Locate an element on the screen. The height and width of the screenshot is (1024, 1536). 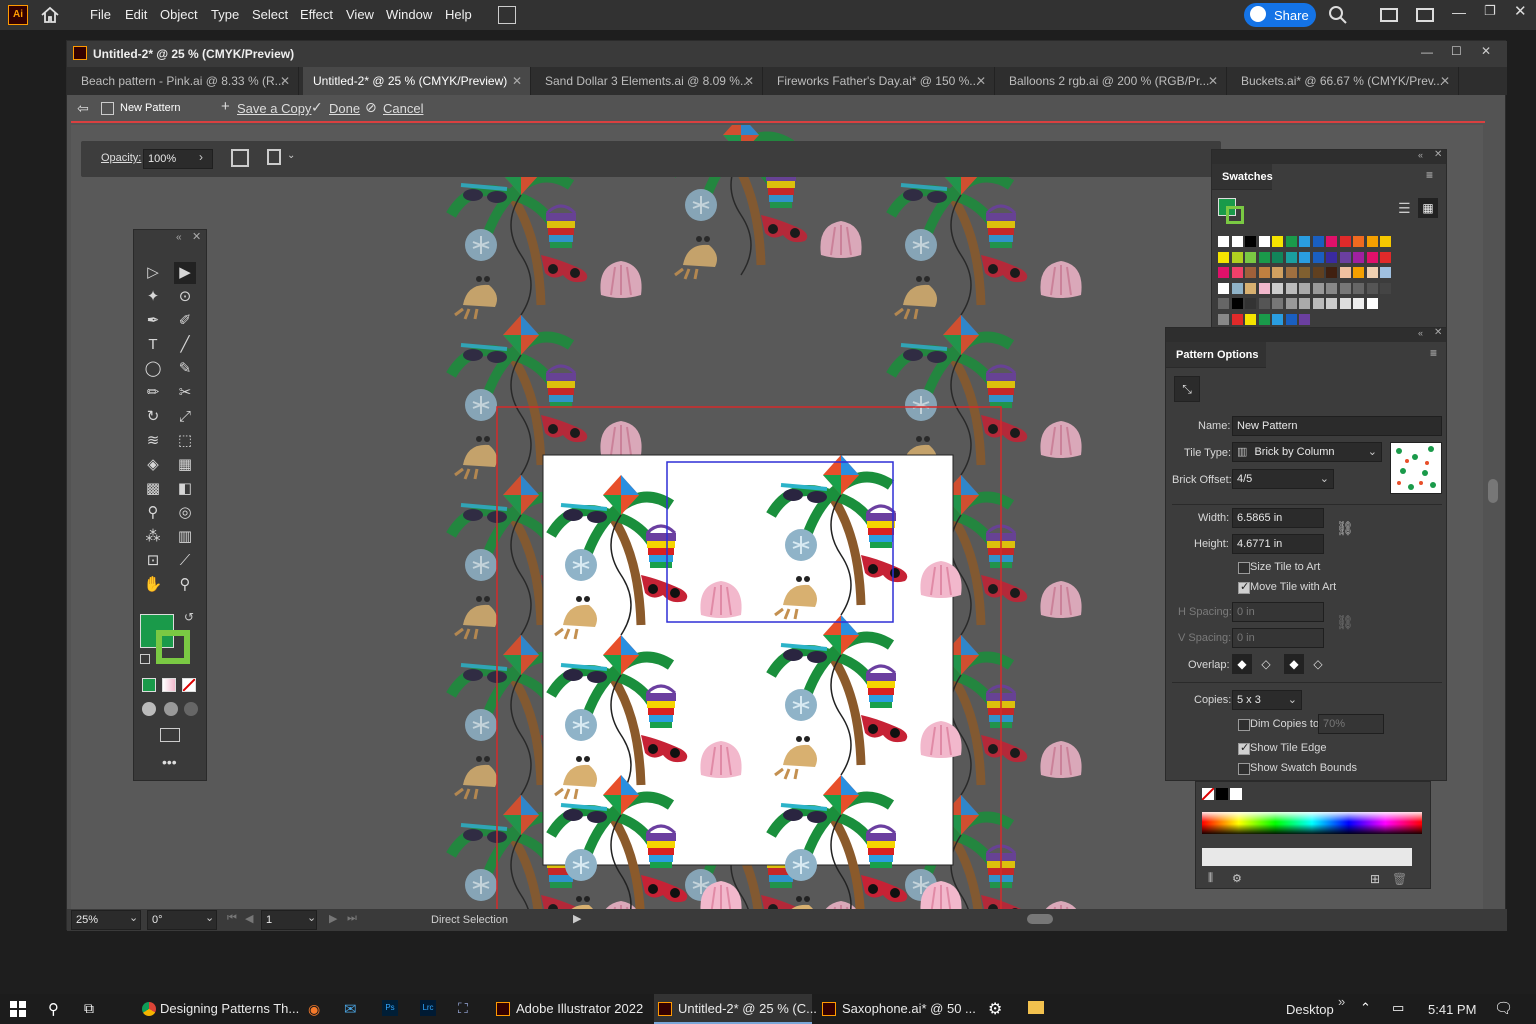
tab-untitled-2: Untitled-2* @ 25 % (CMYK/Preview) ✕ is located at coordinates (417, 81).